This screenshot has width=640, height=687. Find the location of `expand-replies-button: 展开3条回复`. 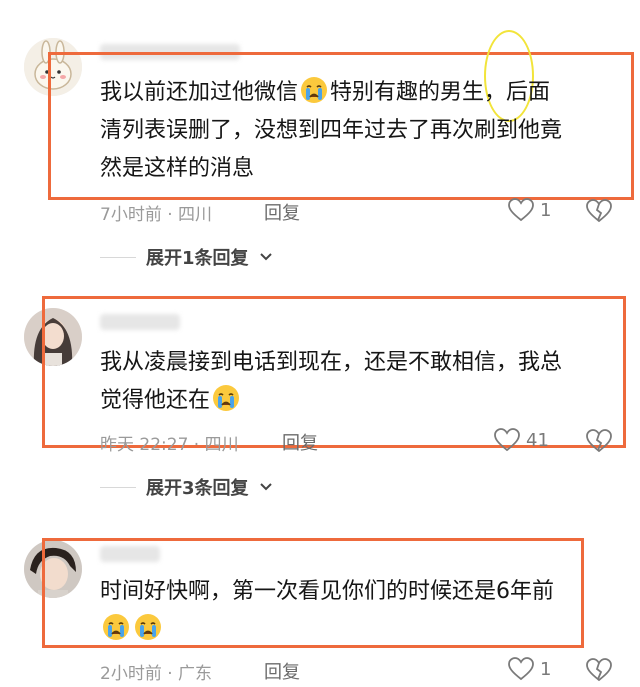

expand-replies-button: 展开3条回复 is located at coordinates (186, 487).